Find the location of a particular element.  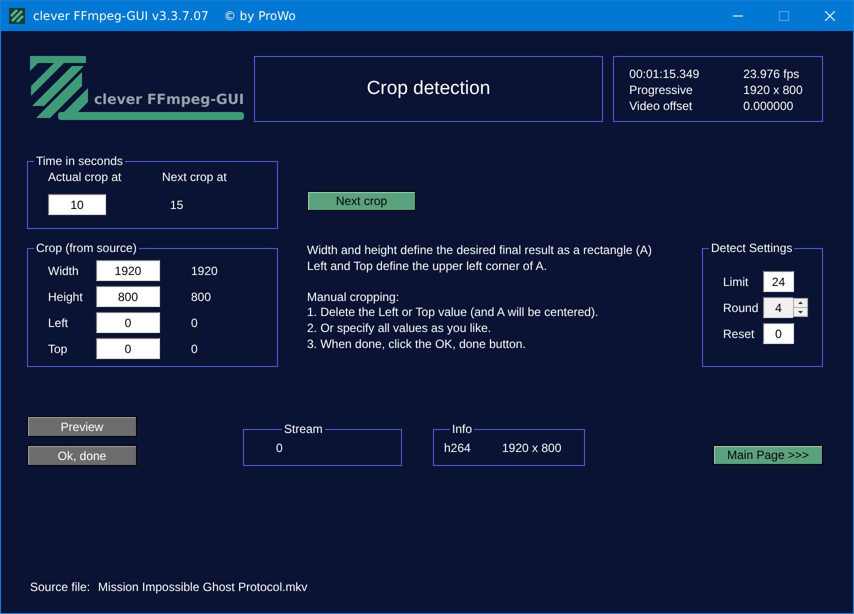

field-label: Limit is located at coordinates (736, 281).